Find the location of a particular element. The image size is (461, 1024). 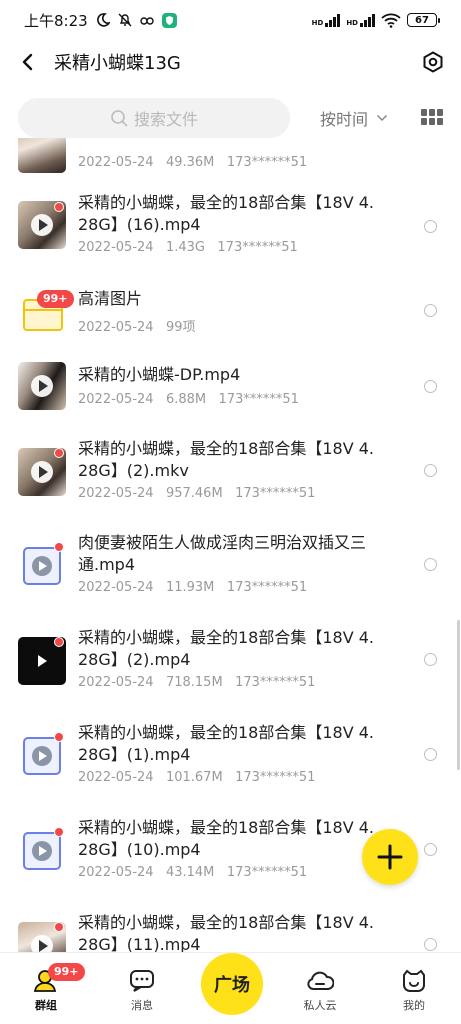

status-right-icons: HD HD 67 is located at coordinates (376, 20).